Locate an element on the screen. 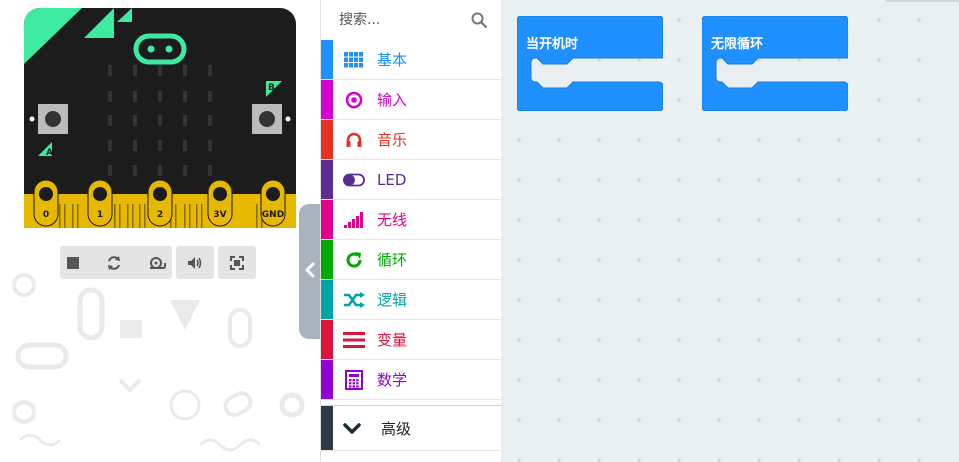  pin-gnd: GND is located at coordinates (273, 203).